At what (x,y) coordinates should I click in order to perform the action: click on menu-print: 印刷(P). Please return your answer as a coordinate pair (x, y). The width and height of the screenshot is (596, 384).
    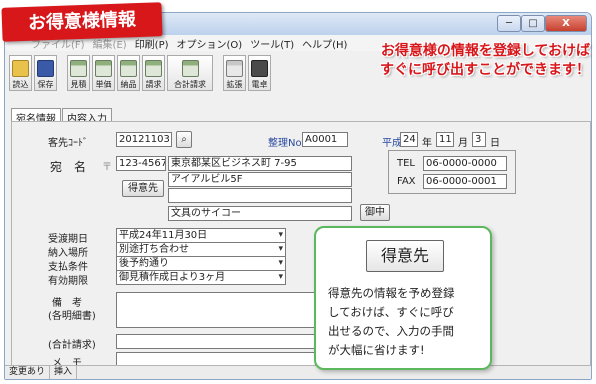
    Looking at the image, I should click on (152, 43).